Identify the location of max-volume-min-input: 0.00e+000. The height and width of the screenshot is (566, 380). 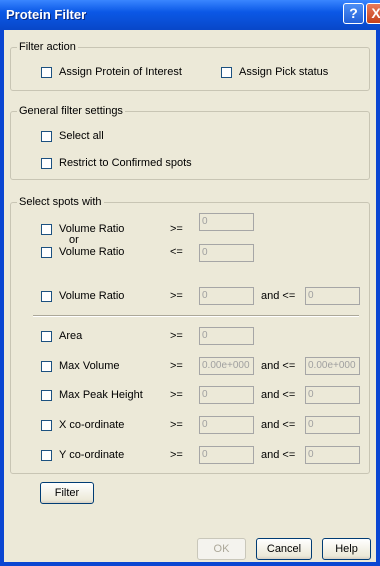
(226, 366).